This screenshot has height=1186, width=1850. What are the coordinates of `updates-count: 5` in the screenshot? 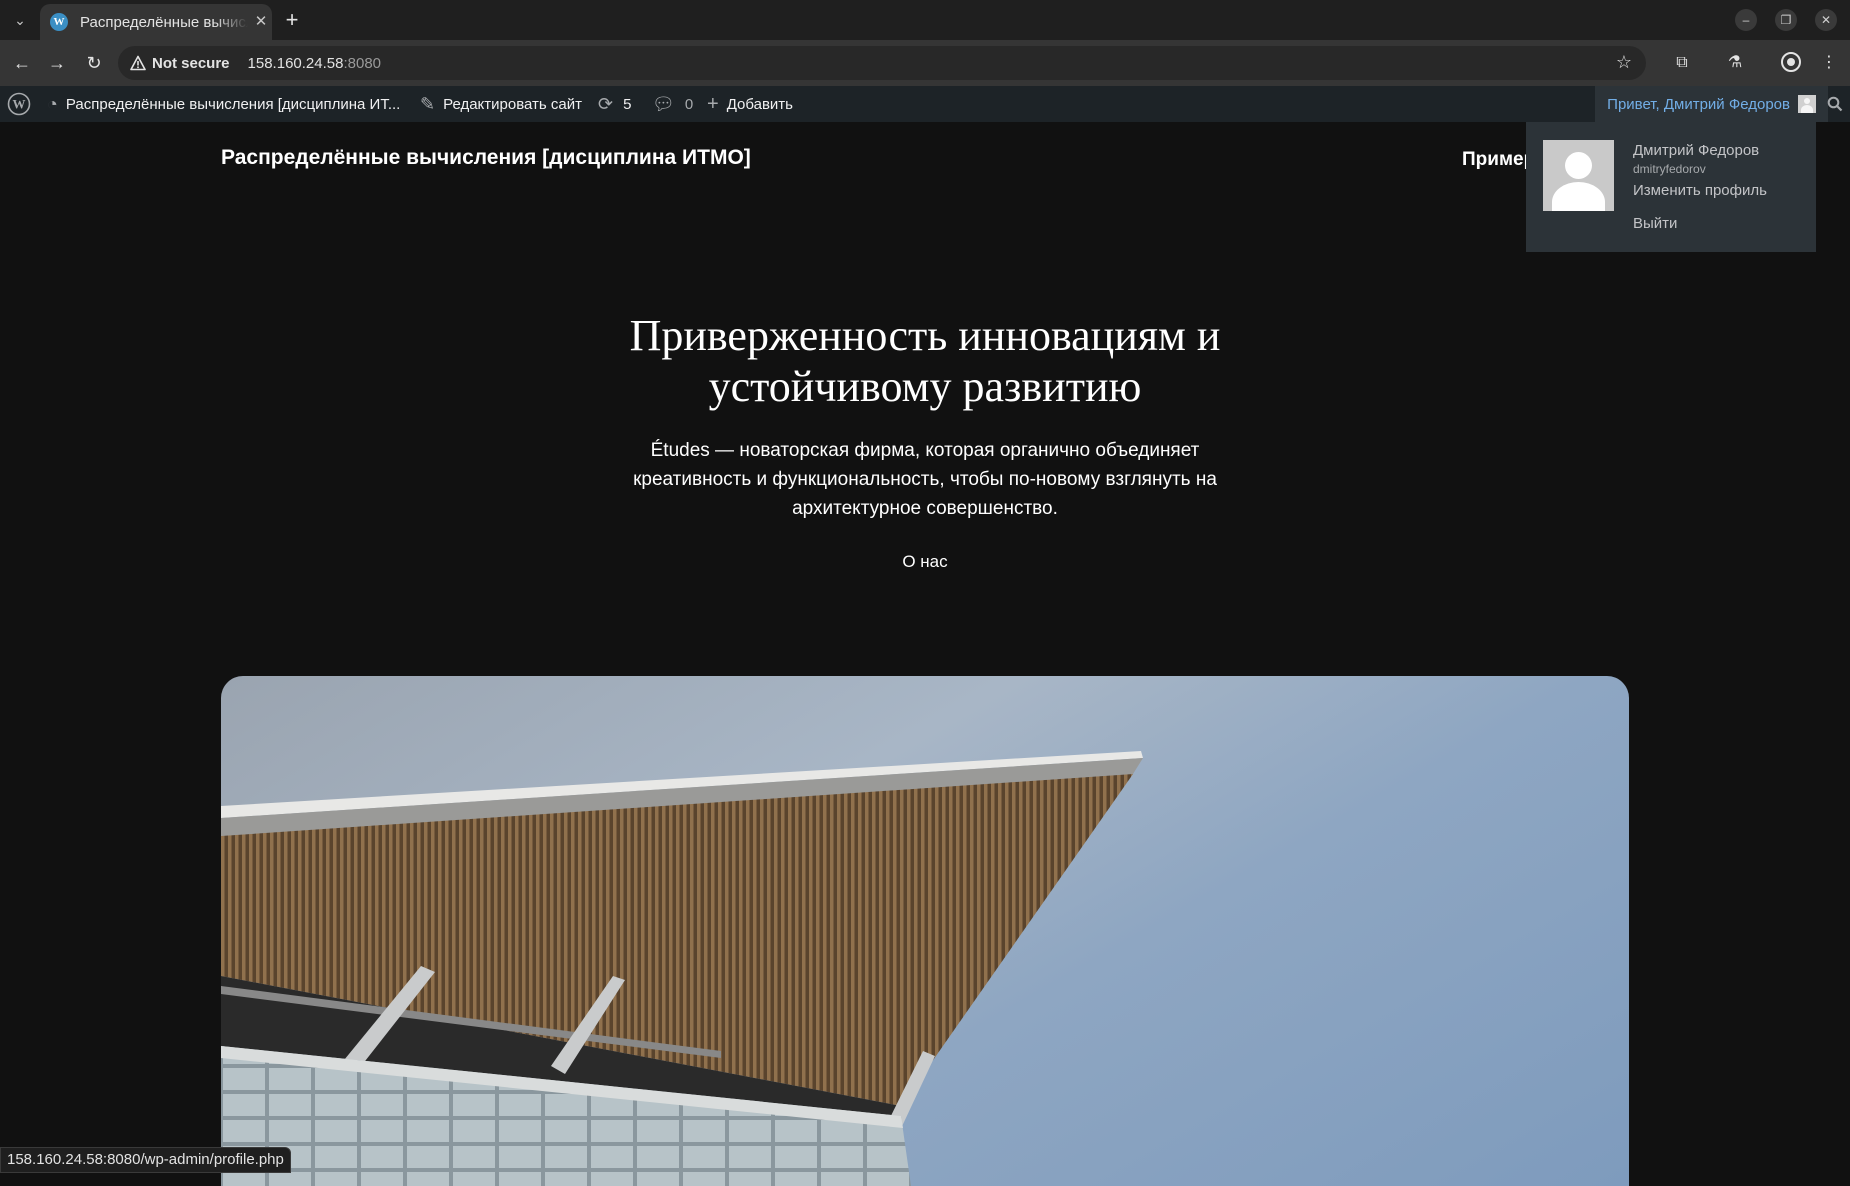 It's located at (627, 104).